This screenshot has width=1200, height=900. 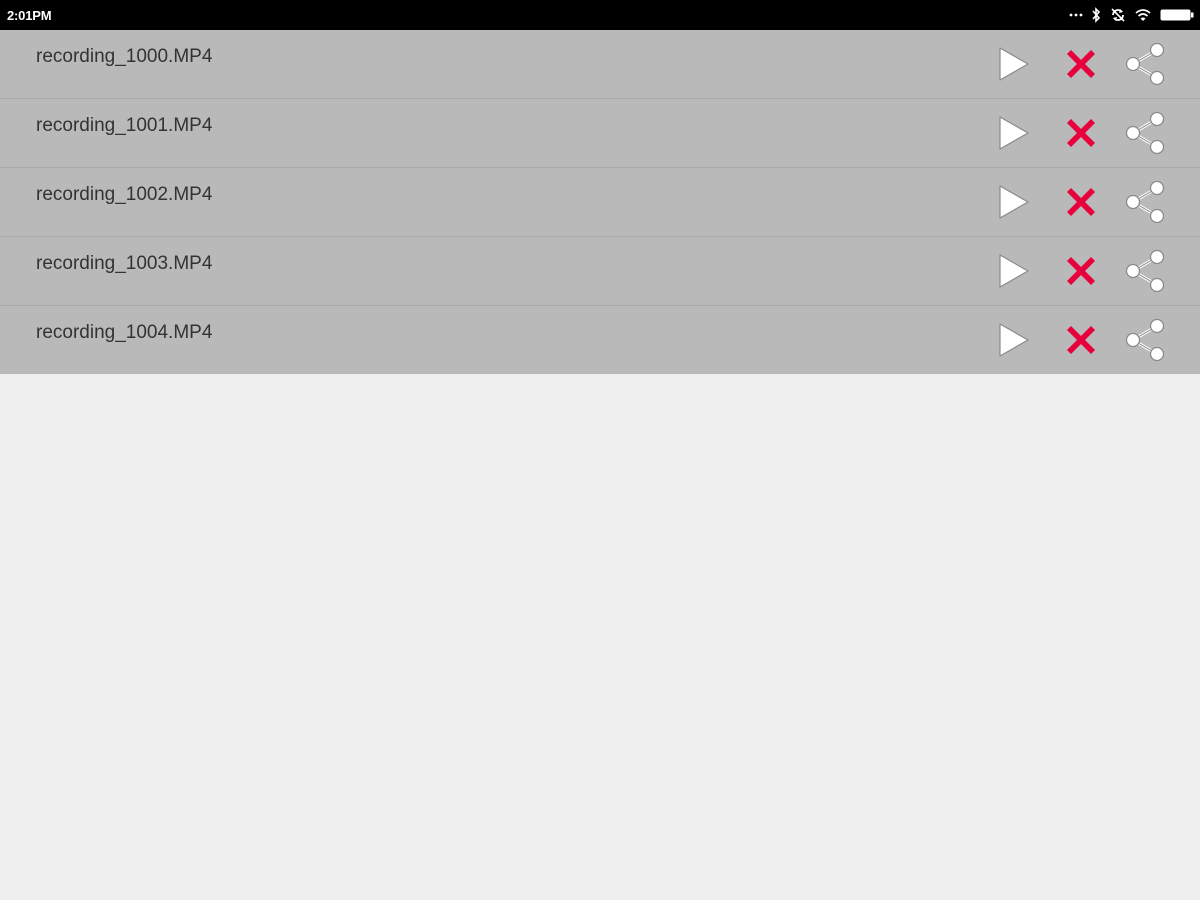 What do you see at coordinates (1131, 15) in the screenshot?
I see `status-icons` at bounding box center [1131, 15].